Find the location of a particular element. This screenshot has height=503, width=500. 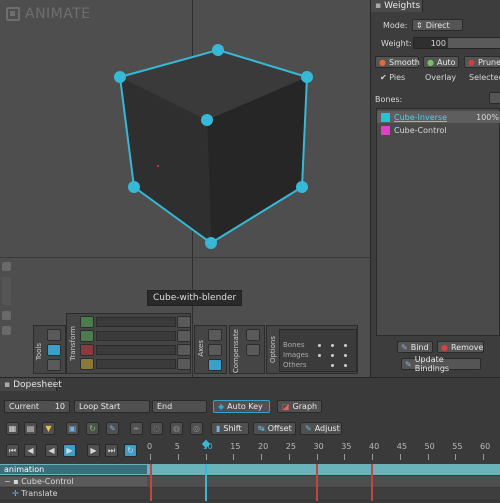

ruler-ticks: 051015202530354045505560 is located at coordinates (323, 451).